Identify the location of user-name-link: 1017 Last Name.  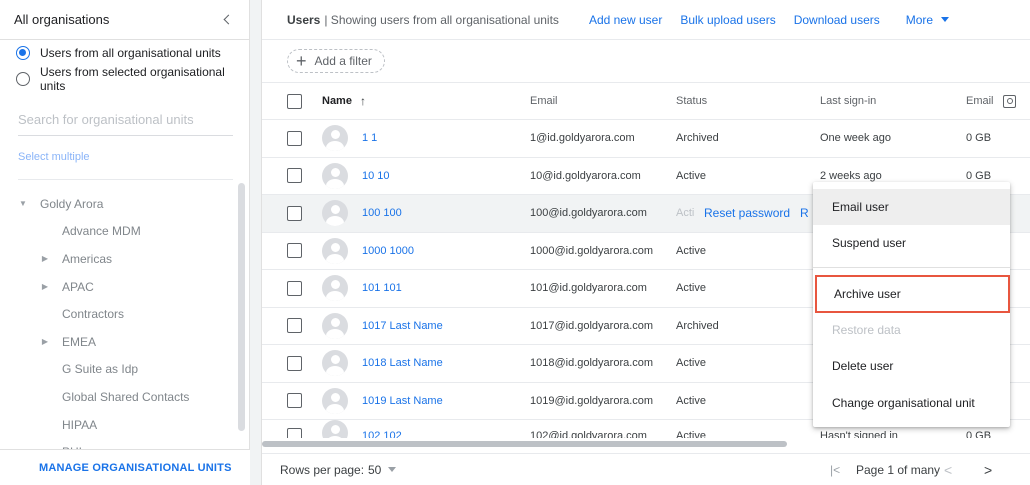
(402, 326).